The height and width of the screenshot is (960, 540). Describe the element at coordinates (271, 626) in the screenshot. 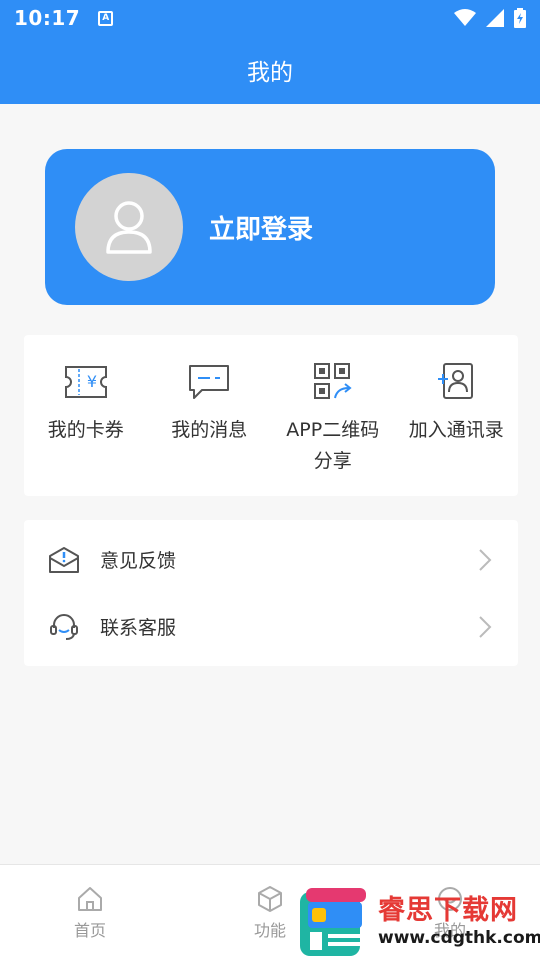

I see `list-item-customer-service: 联系客服` at that location.